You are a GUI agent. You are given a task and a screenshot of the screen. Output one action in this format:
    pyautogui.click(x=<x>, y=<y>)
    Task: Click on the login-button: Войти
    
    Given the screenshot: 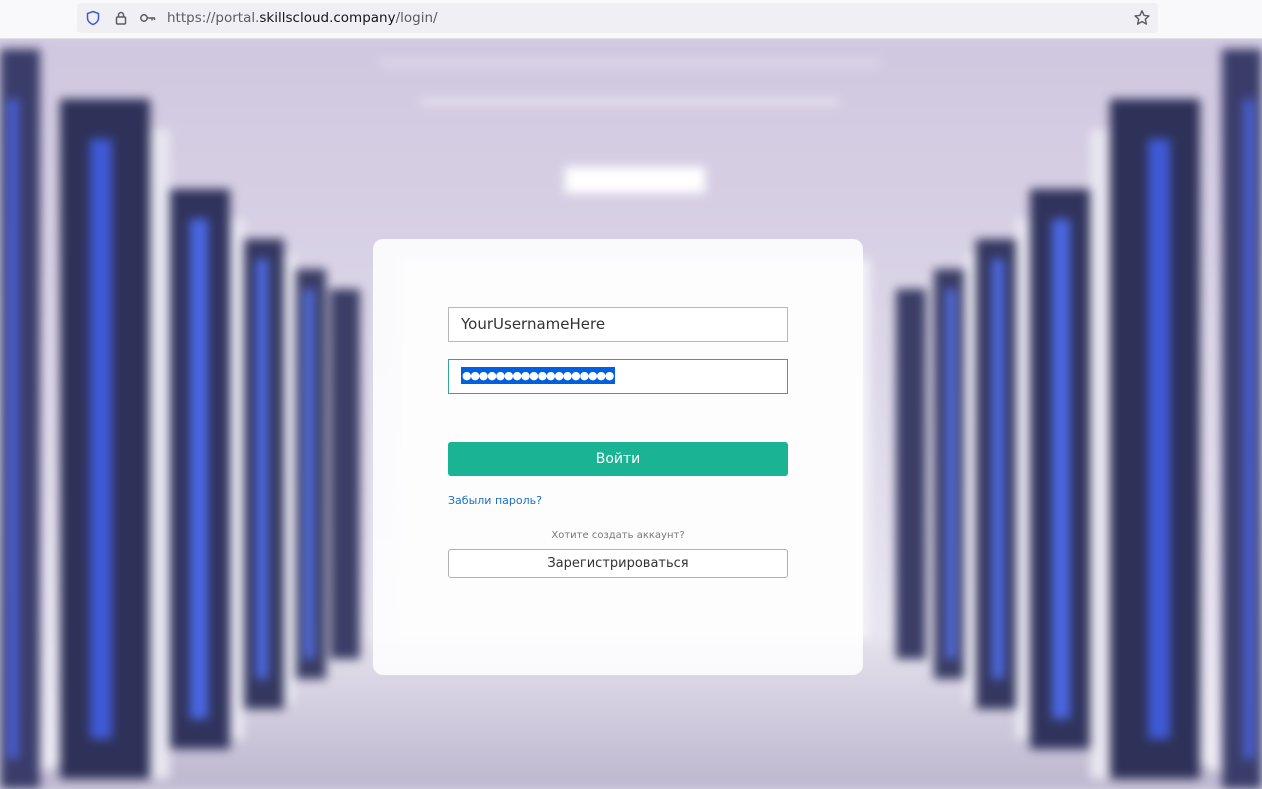 What is the action you would take?
    pyautogui.click(x=618, y=459)
    